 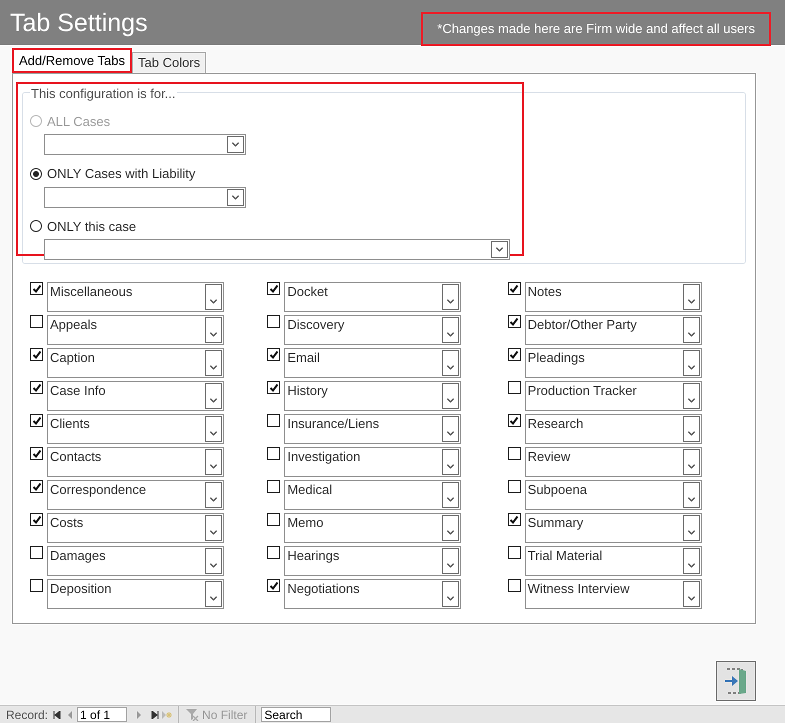 I want to click on tab-name-field: History, so click(x=373, y=396).